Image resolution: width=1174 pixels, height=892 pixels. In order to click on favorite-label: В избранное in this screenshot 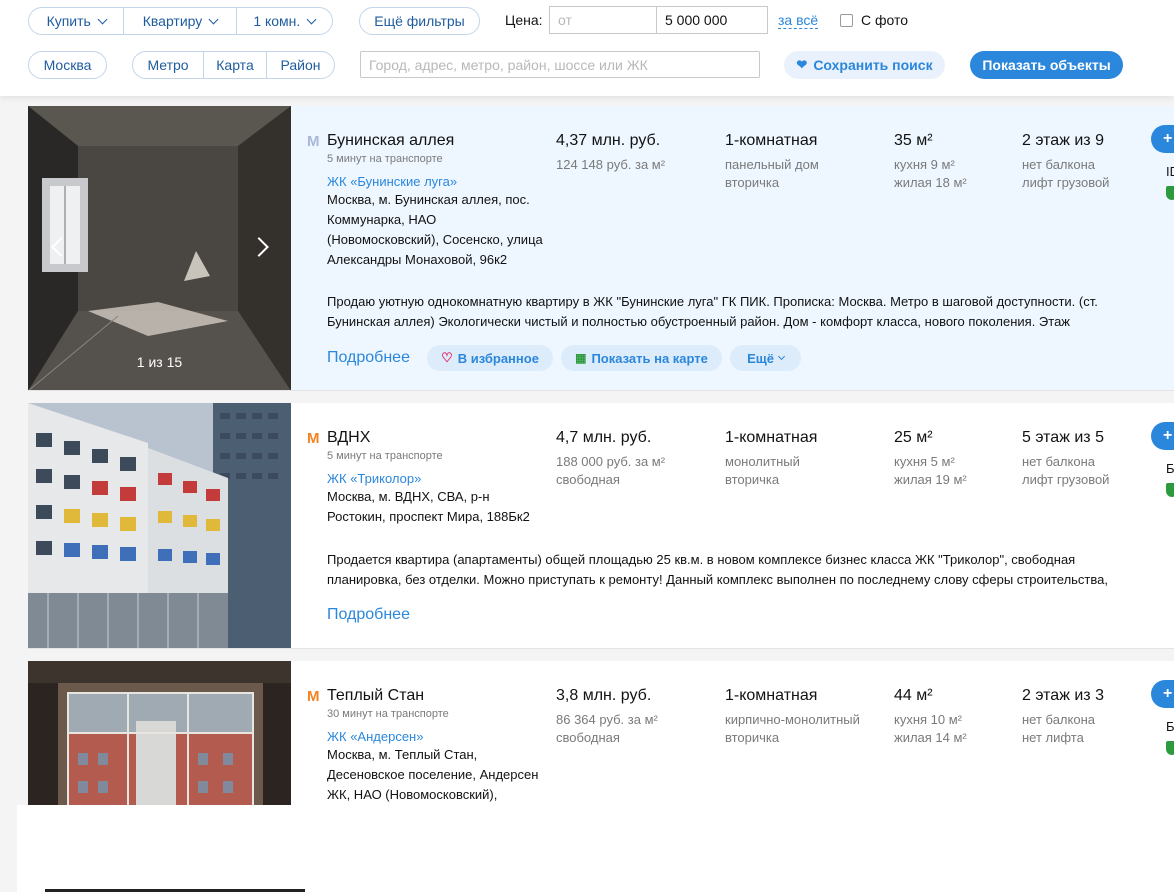, I will do `click(498, 358)`.